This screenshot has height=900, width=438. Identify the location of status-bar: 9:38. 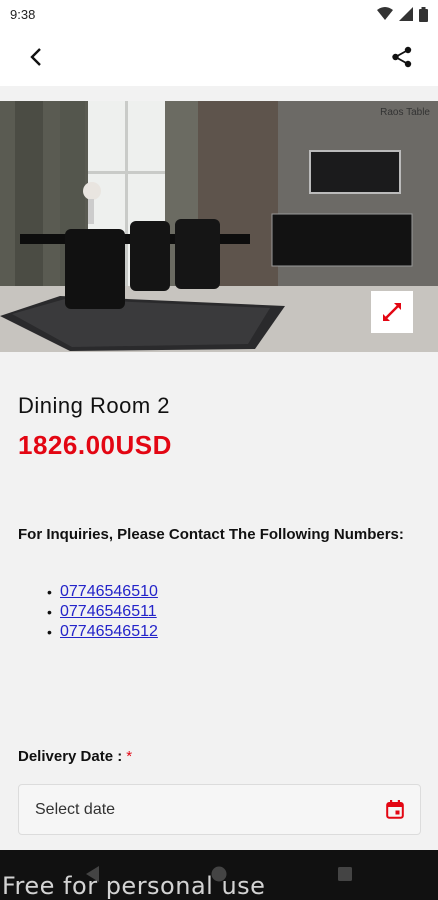
(219, 14).